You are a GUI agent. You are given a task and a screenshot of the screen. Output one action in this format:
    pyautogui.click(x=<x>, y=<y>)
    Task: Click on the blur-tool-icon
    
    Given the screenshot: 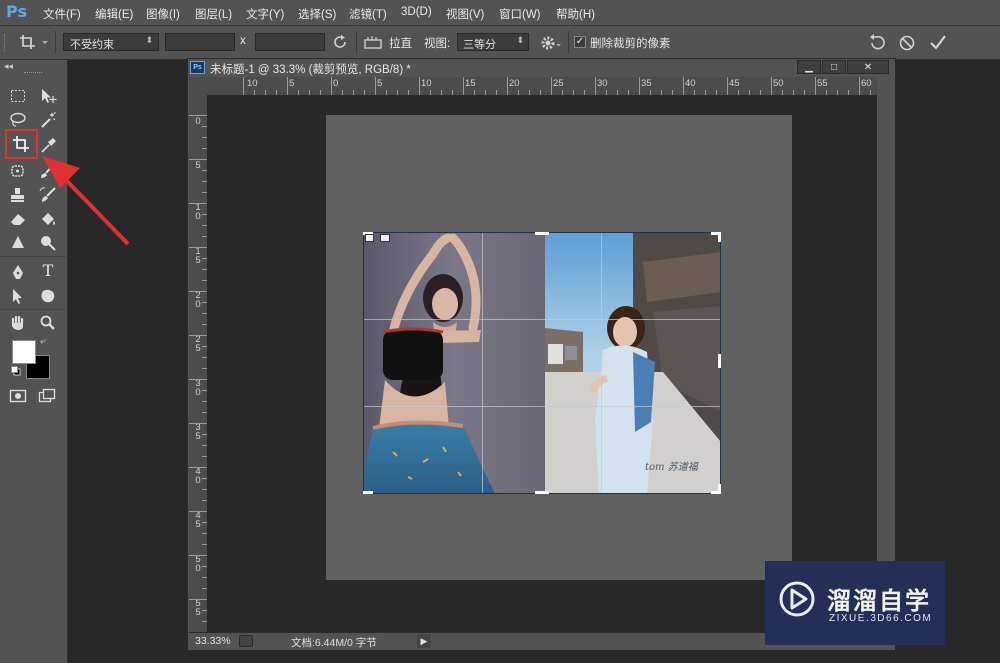 What is the action you would take?
    pyautogui.click(x=18, y=243)
    